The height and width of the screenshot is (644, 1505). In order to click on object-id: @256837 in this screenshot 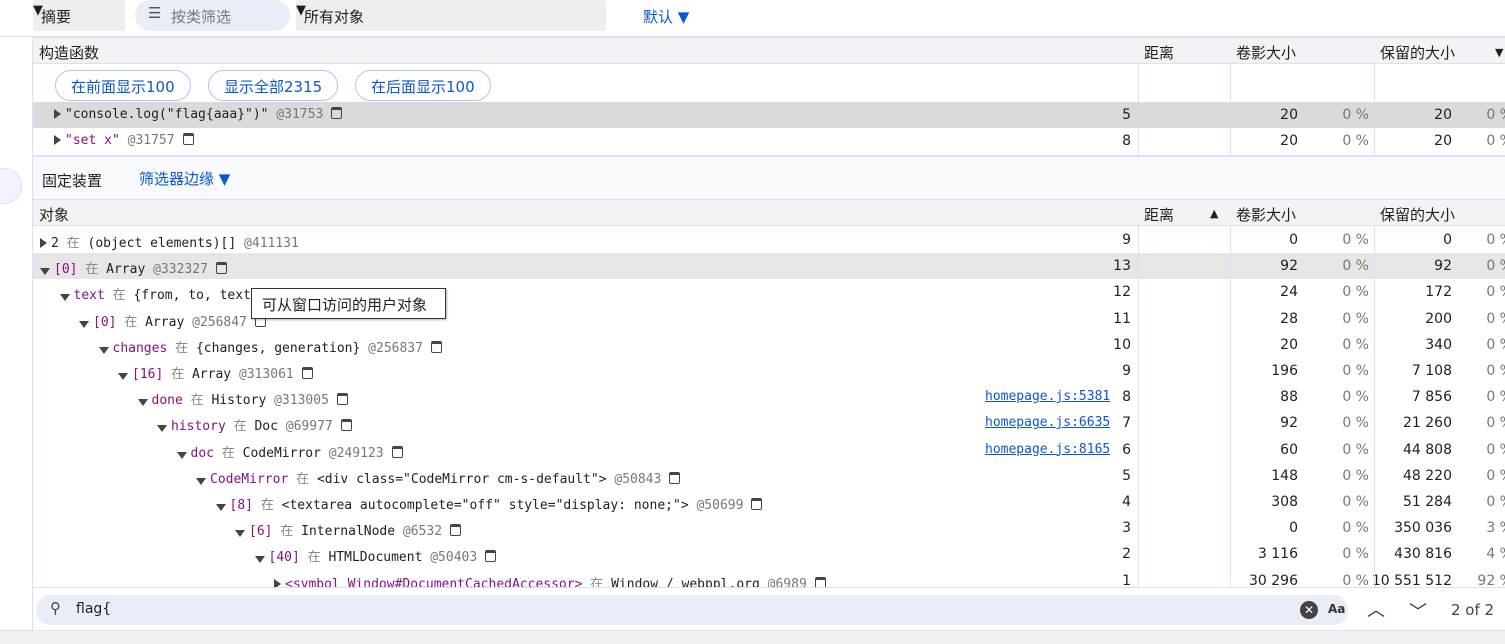, I will do `click(395, 348)`.